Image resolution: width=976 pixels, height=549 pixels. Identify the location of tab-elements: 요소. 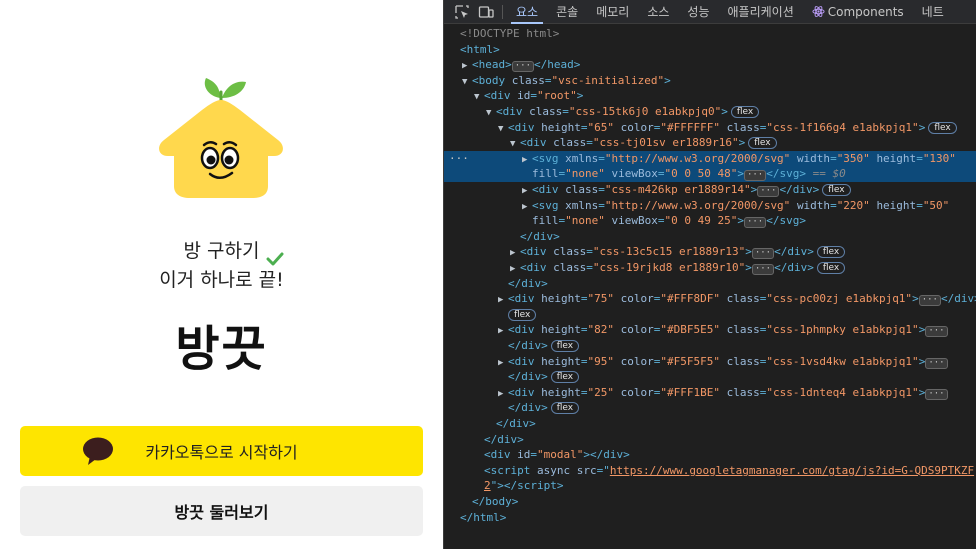
(527, 12).